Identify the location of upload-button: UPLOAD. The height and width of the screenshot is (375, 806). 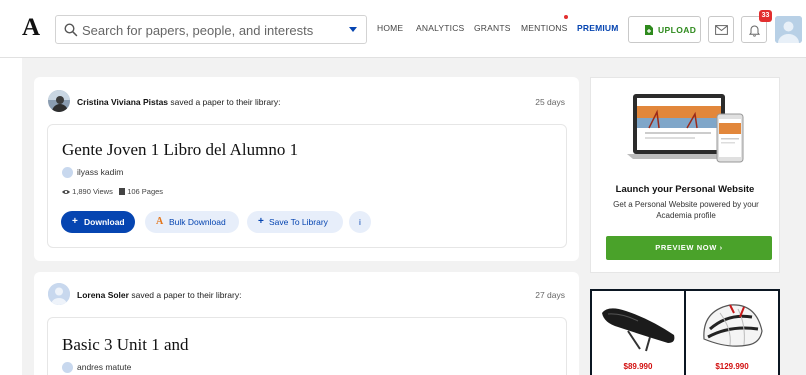
(664, 29).